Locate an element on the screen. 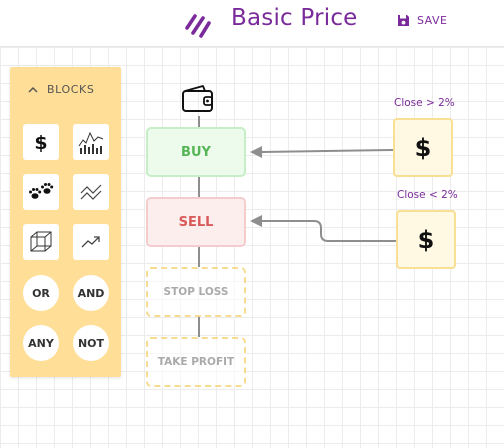 This screenshot has height=448, width=504. condition-label-buy: Close > 2% is located at coordinates (424, 103).